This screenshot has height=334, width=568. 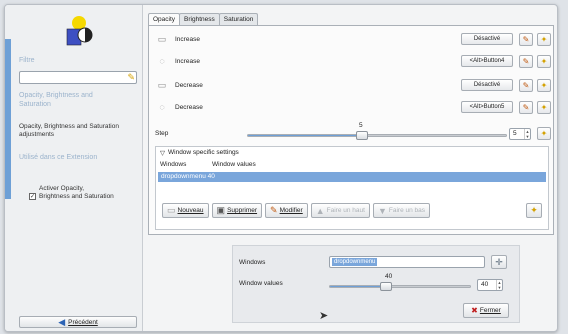 What do you see at coordinates (252, 262) in the screenshot?
I see `windows-label: Windows` at bounding box center [252, 262].